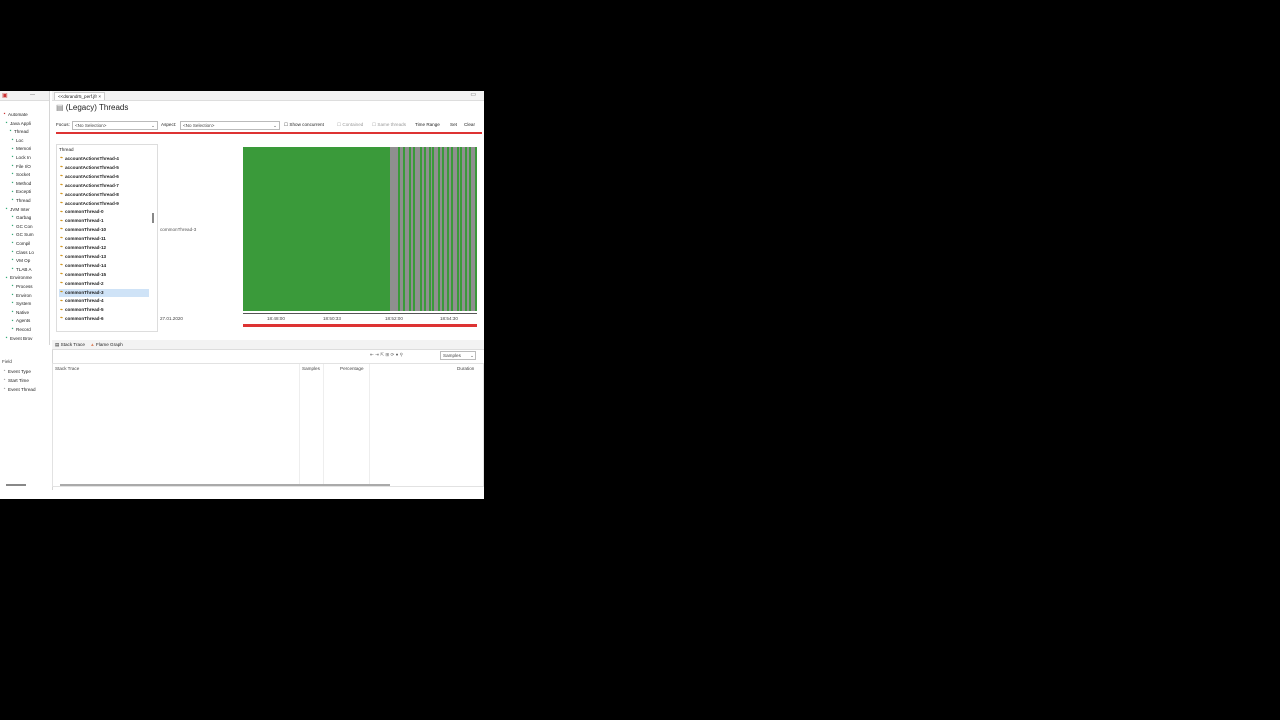  Describe the element at coordinates (104, 292) in the screenshot. I see `thread-row: ⌁ commonThread-3` at that location.